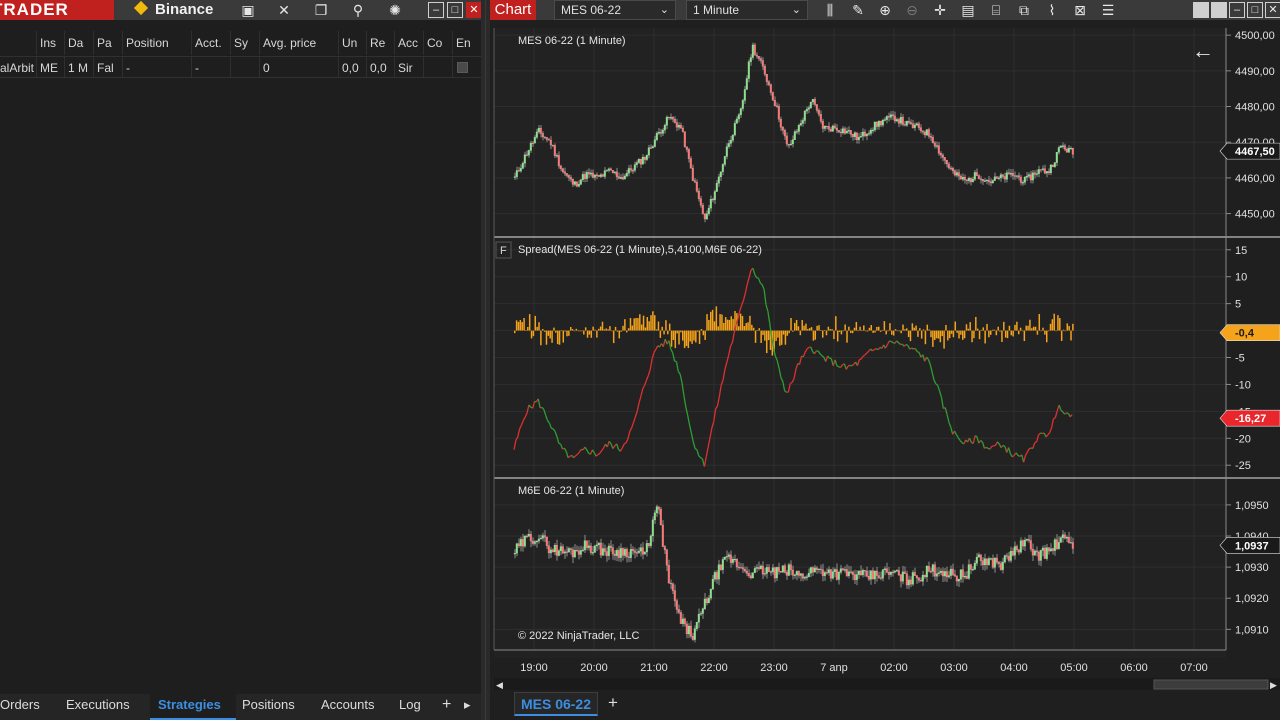  I want to click on column-header-enabled: En, so click(466, 43).